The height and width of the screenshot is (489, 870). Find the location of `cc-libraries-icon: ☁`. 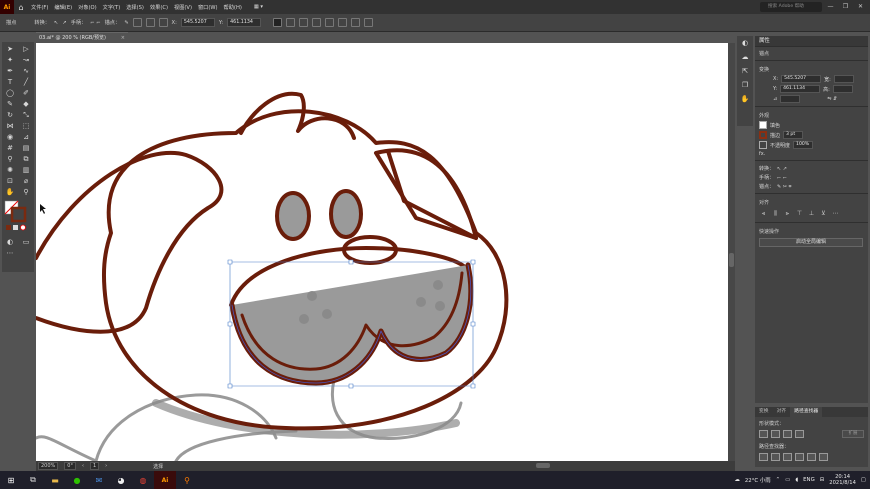

cc-libraries-icon: ☁ is located at coordinates (745, 57).